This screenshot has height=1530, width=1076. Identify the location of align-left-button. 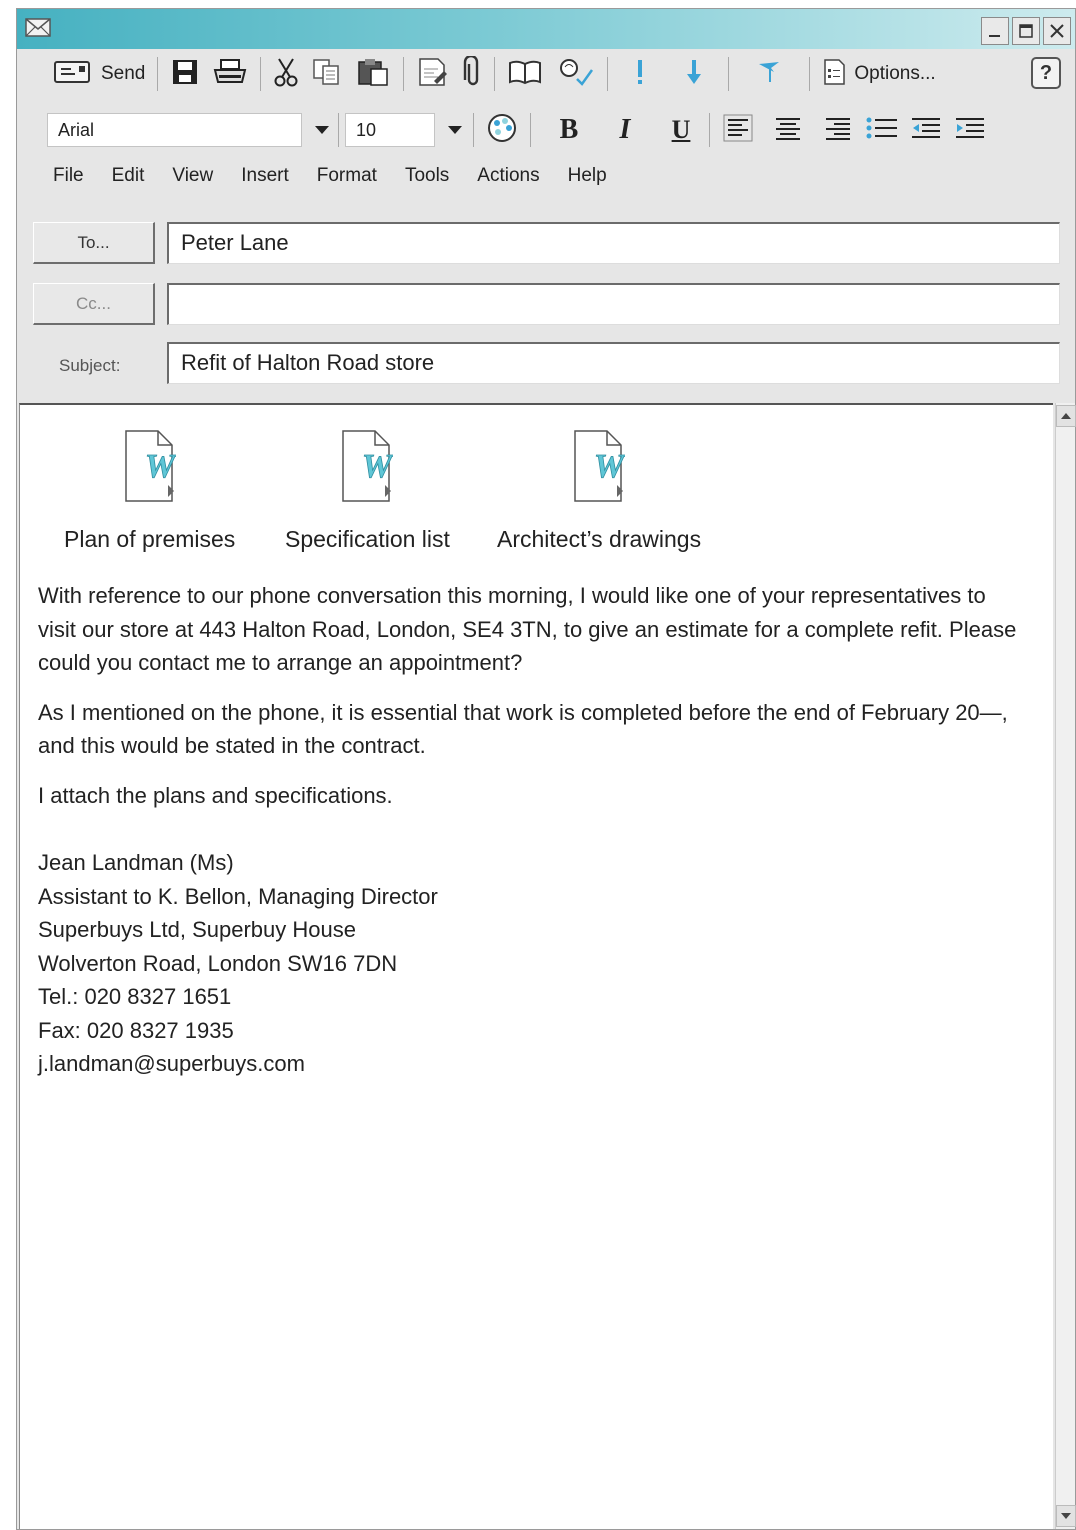
(738, 130).